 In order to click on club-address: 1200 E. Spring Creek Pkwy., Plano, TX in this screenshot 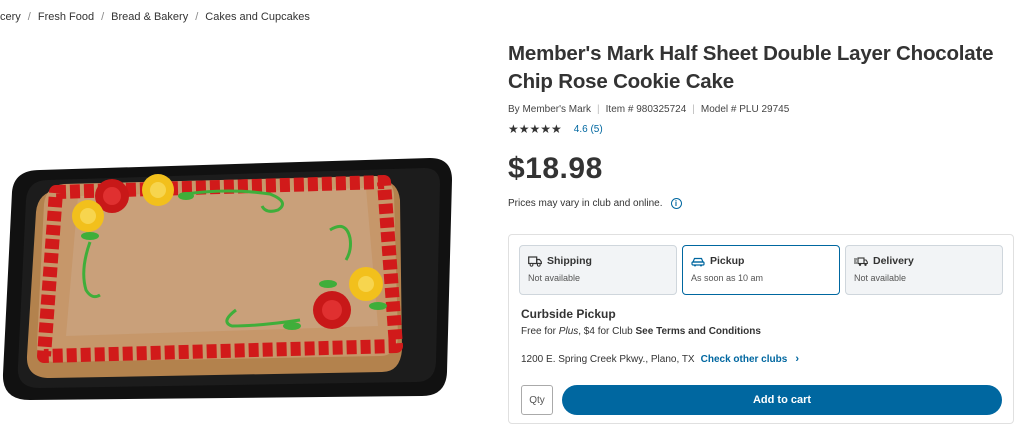, I will do `click(608, 359)`.